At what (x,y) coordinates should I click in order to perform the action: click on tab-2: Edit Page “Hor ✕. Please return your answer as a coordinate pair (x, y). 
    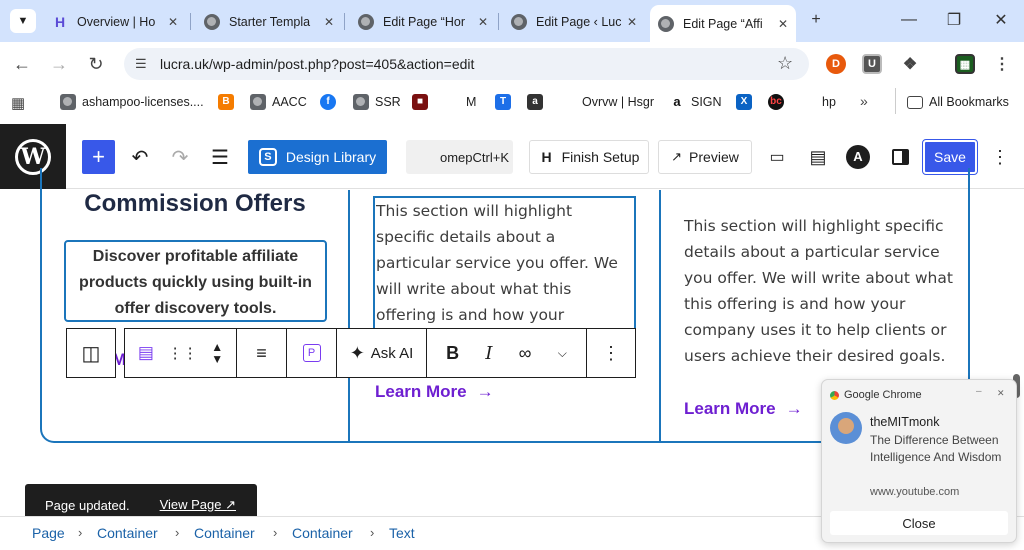
    Looking at the image, I should click on (423, 21).